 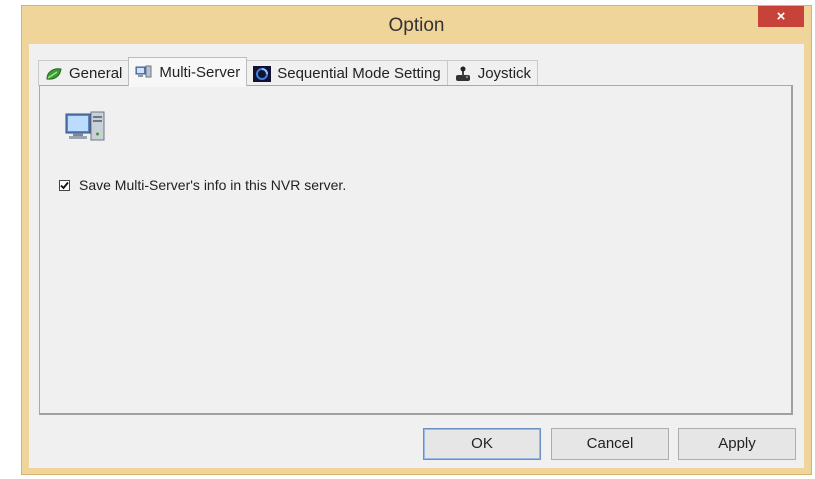 I want to click on sequential-mode-icon, so click(x=262, y=73).